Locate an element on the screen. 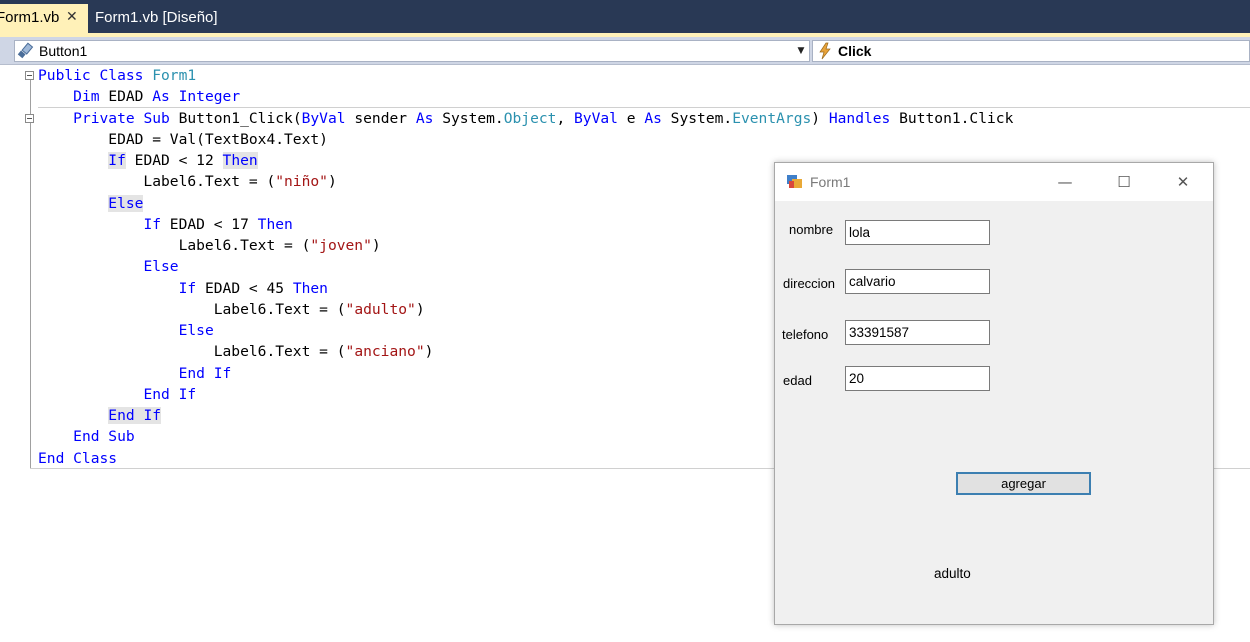 The width and height of the screenshot is (1250, 642). code-token: Button1.Click is located at coordinates (952, 118).